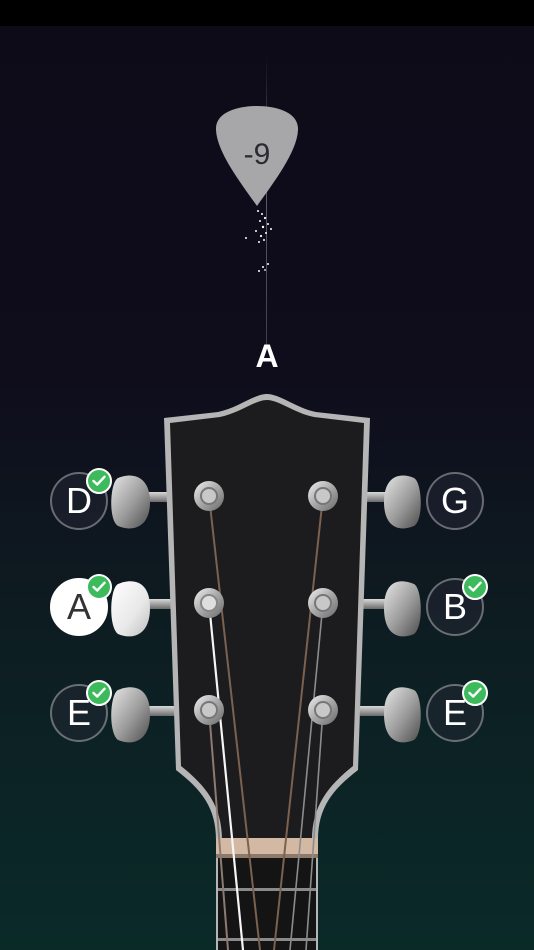  I want to click on string-button-g: G, so click(455, 501).